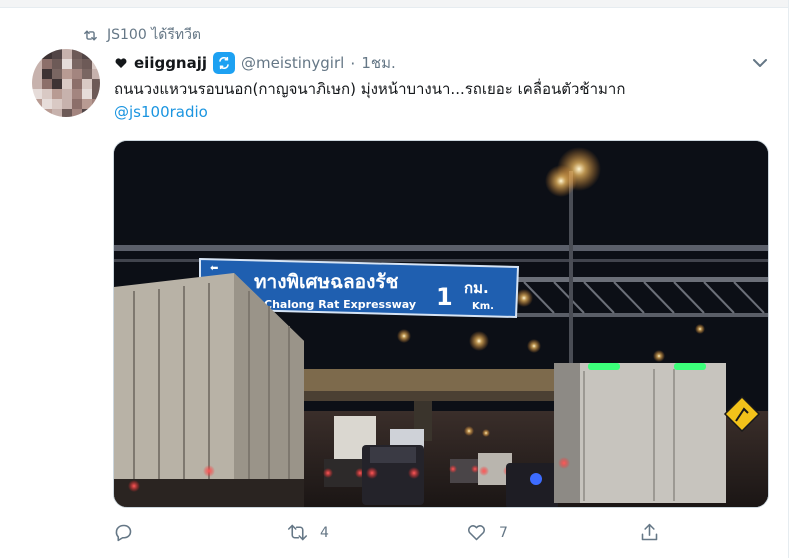 This screenshot has height=558, width=800. Describe the element at coordinates (292, 63) in the screenshot. I see `user-handle: @meistinygirl` at that location.